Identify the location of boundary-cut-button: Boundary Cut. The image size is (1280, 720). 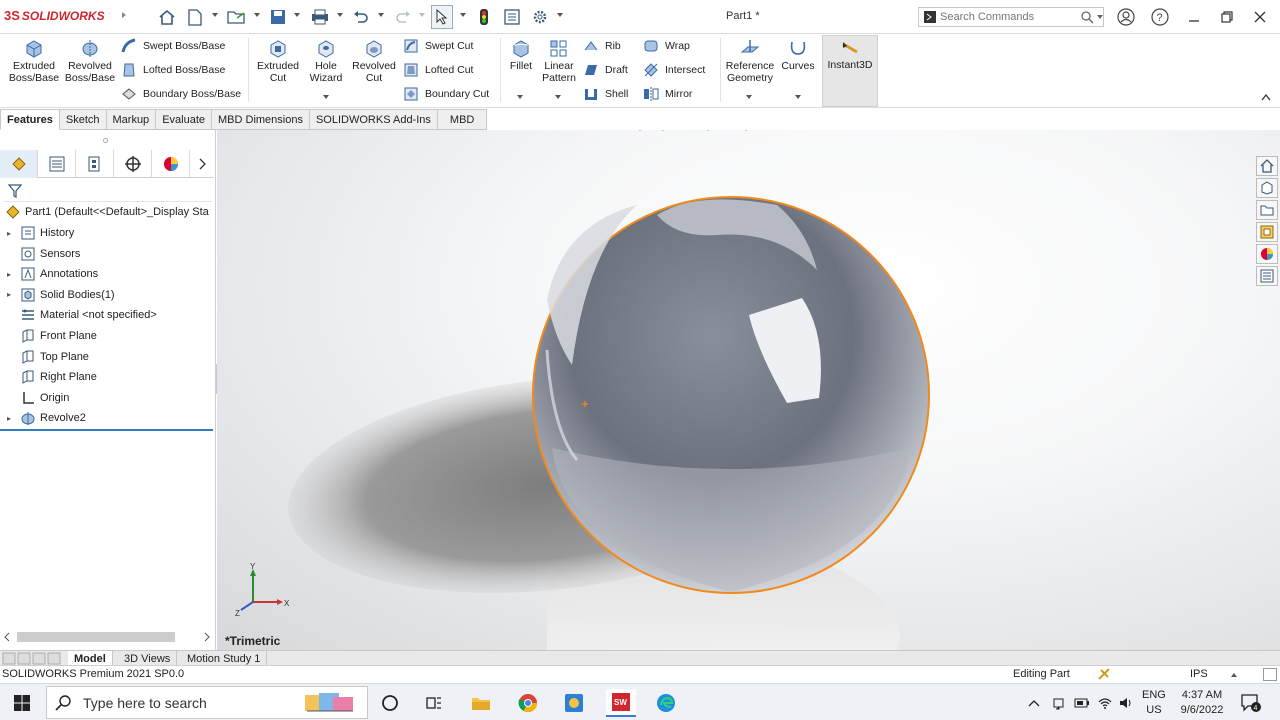
(445, 94).